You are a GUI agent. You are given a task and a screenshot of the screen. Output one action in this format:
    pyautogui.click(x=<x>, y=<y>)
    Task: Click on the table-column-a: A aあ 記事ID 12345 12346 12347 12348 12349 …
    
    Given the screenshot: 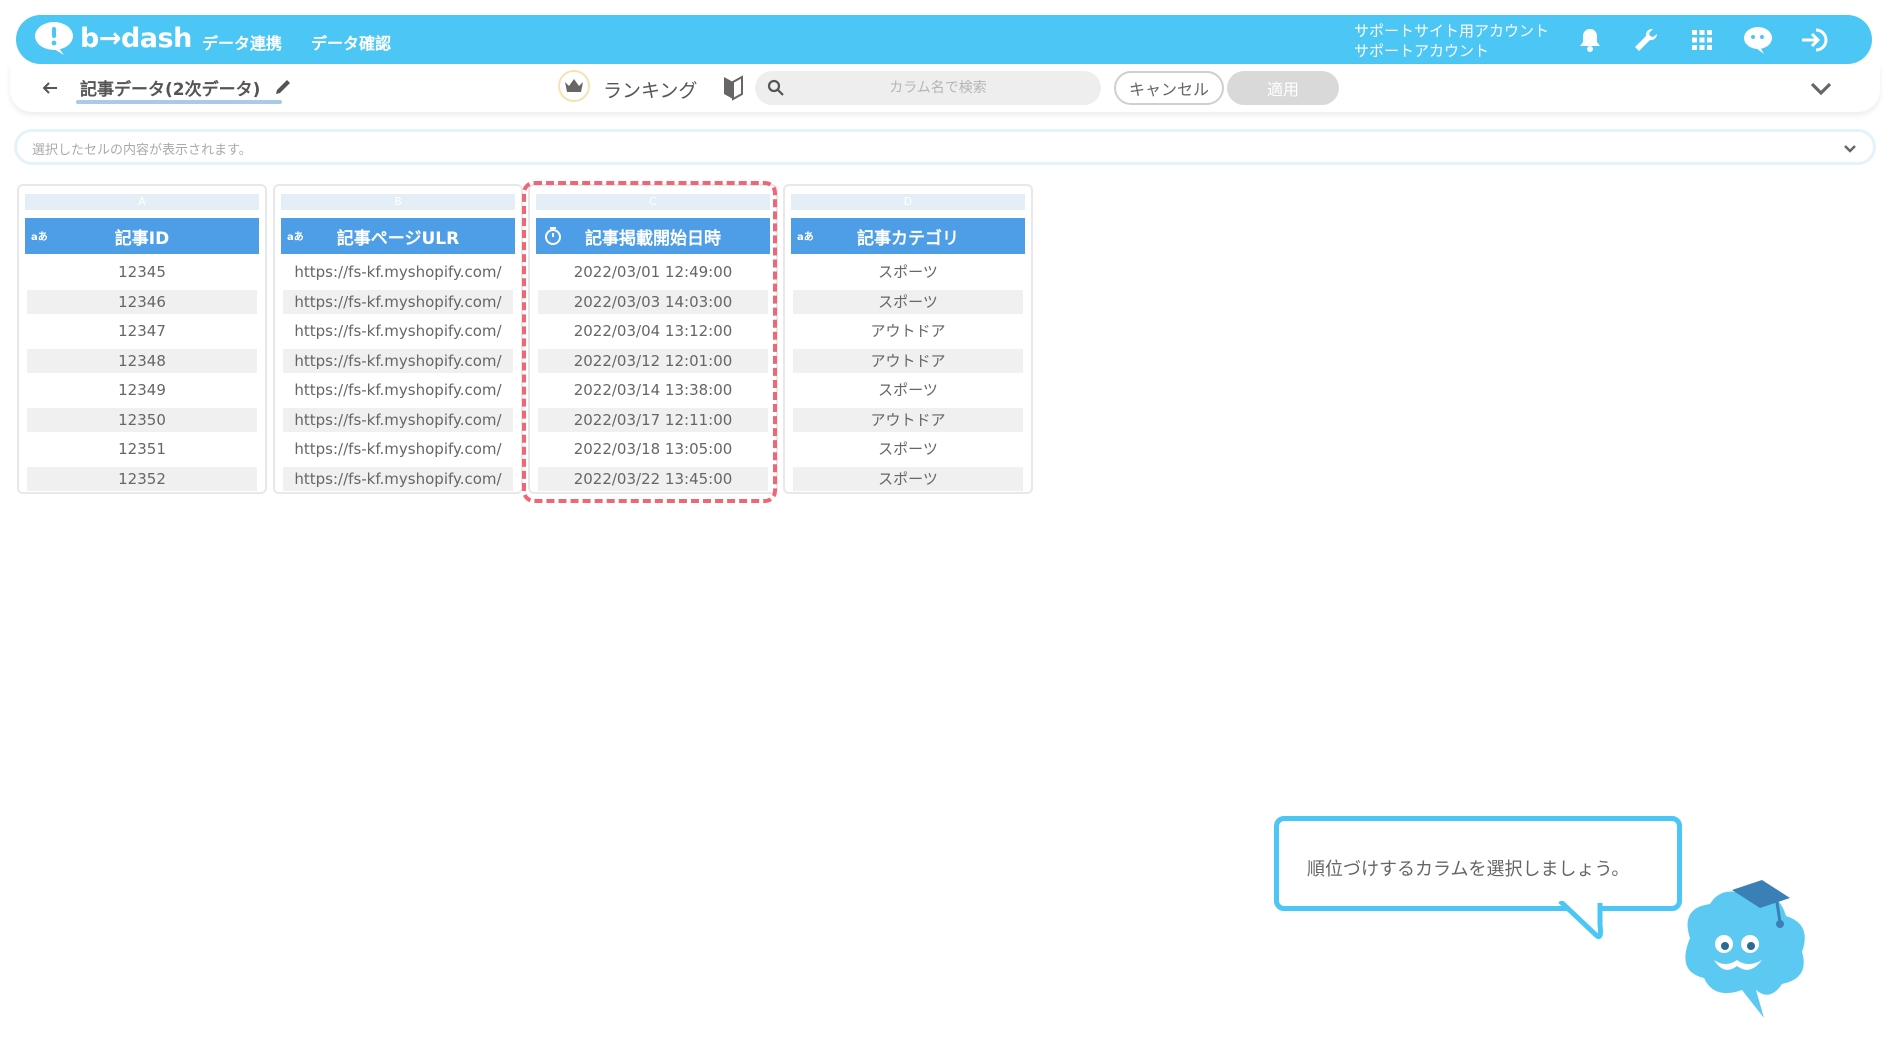 What is the action you would take?
    pyautogui.click(x=142, y=339)
    